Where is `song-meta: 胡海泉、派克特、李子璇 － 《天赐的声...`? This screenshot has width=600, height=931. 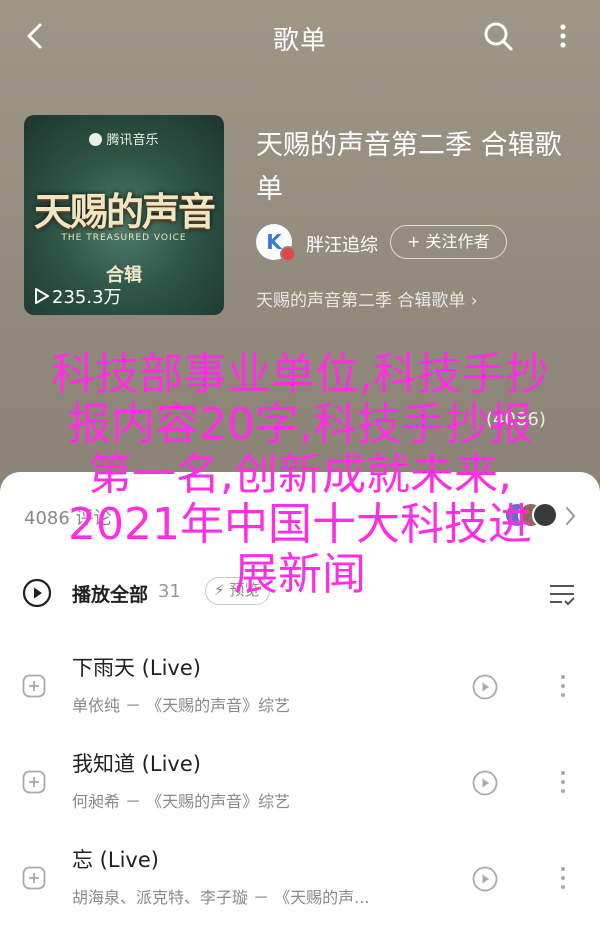 song-meta: 胡海泉、派克特、李子璇 － 《天赐的声... is located at coordinates (221, 897).